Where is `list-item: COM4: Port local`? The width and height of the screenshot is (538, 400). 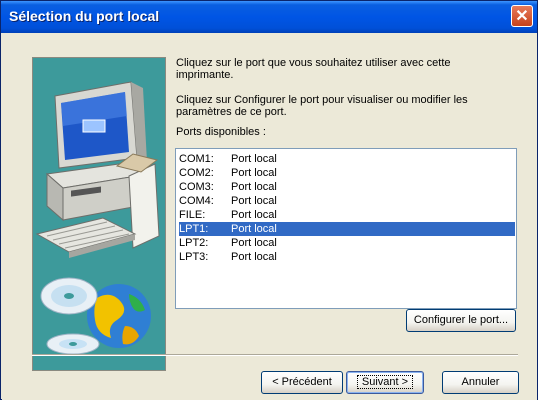
list-item: COM4: Port local is located at coordinates (347, 201).